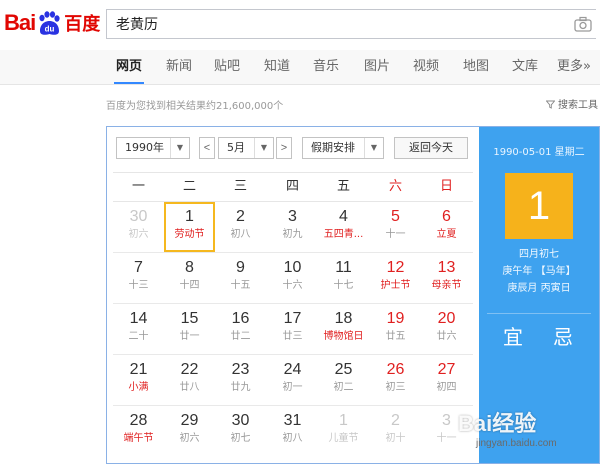 The height and width of the screenshot is (467, 600). What do you see at coordinates (138, 329) in the screenshot?
I see `calendar-day-cell: 14 二十` at bounding box center [138, 329].